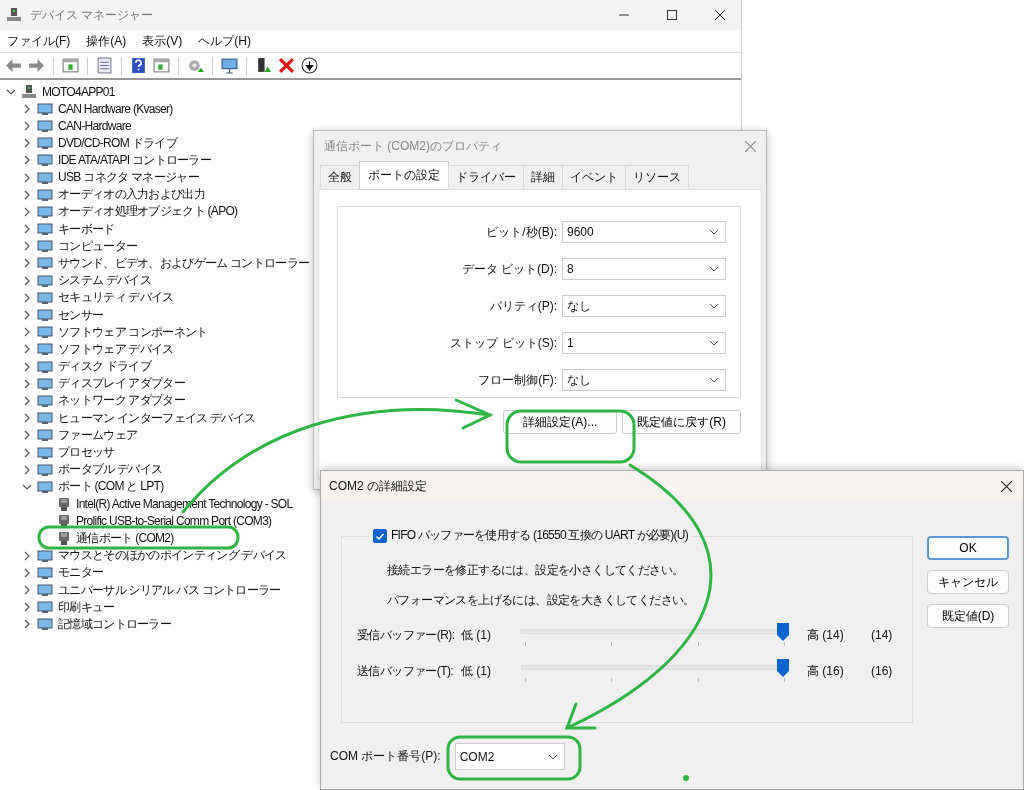 This screenshot has width=1024, height=790. What do you see at coordinates (672, 15) in the screenshot?
I see `maximize-icon` at bounding box center [672, 15].